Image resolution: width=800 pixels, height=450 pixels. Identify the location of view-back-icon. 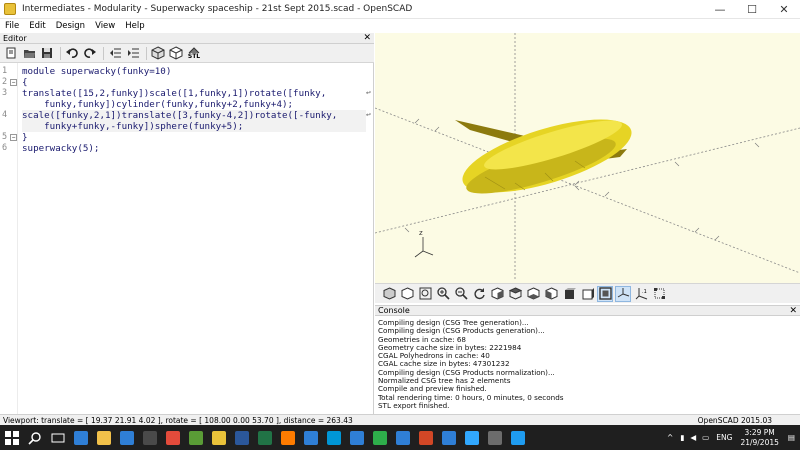
(587, 294).